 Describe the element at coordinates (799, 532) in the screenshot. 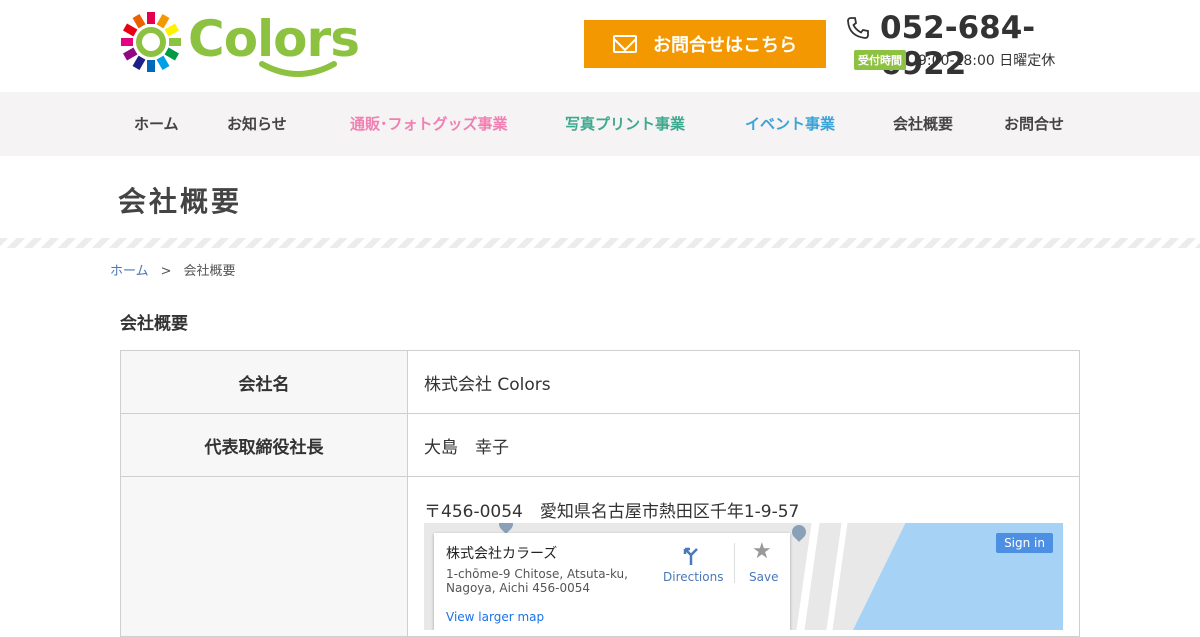

I see `map-marker-icon` at that location.